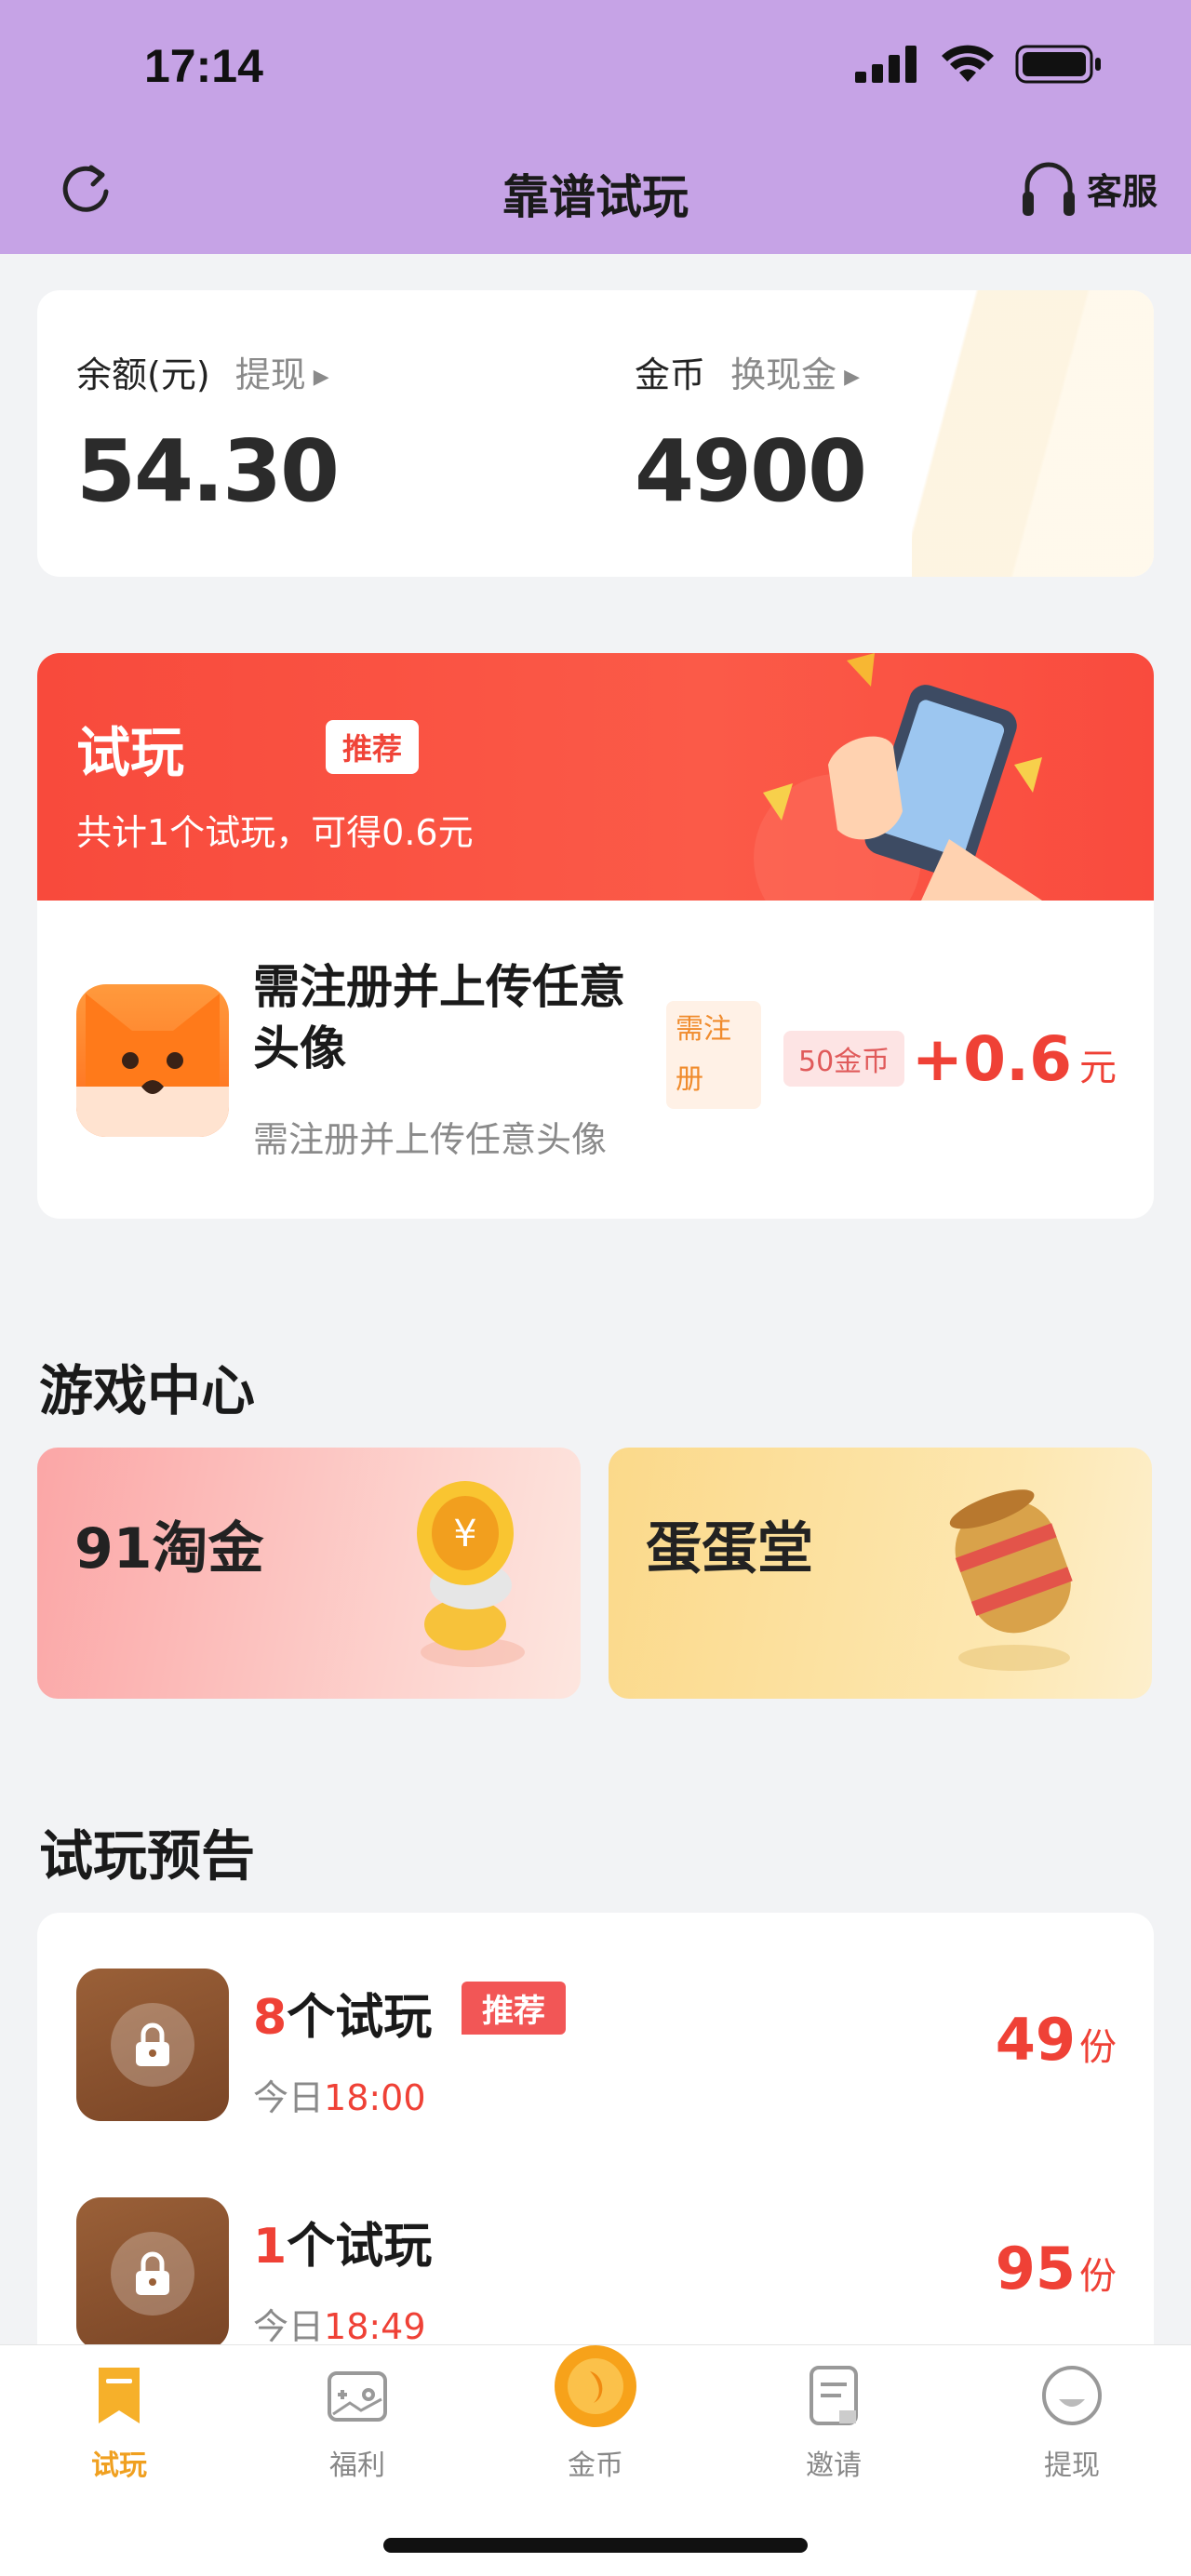 This screenshot has height=2576, width=1191. I want to click on preview-item: 1个试玩 今日18:49 95 份, so click(595, 2249).